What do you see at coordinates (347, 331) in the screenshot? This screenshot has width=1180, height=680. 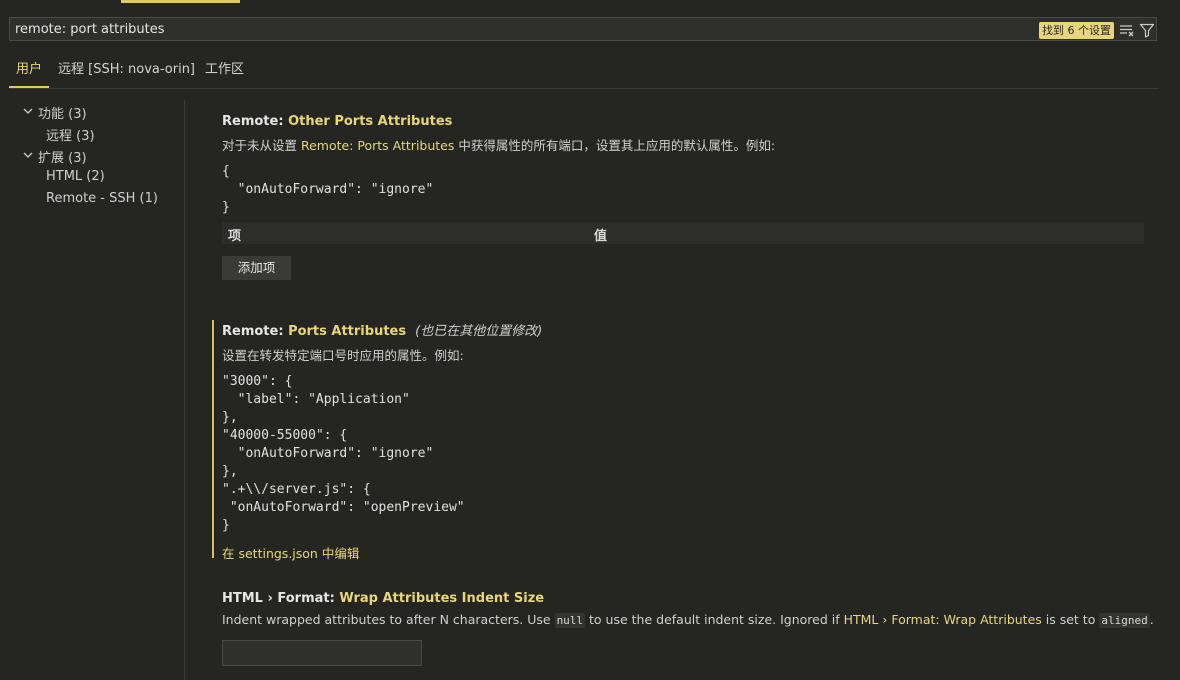 I see `setting-name: Ports Attributes` at bounding box center [347, 331].